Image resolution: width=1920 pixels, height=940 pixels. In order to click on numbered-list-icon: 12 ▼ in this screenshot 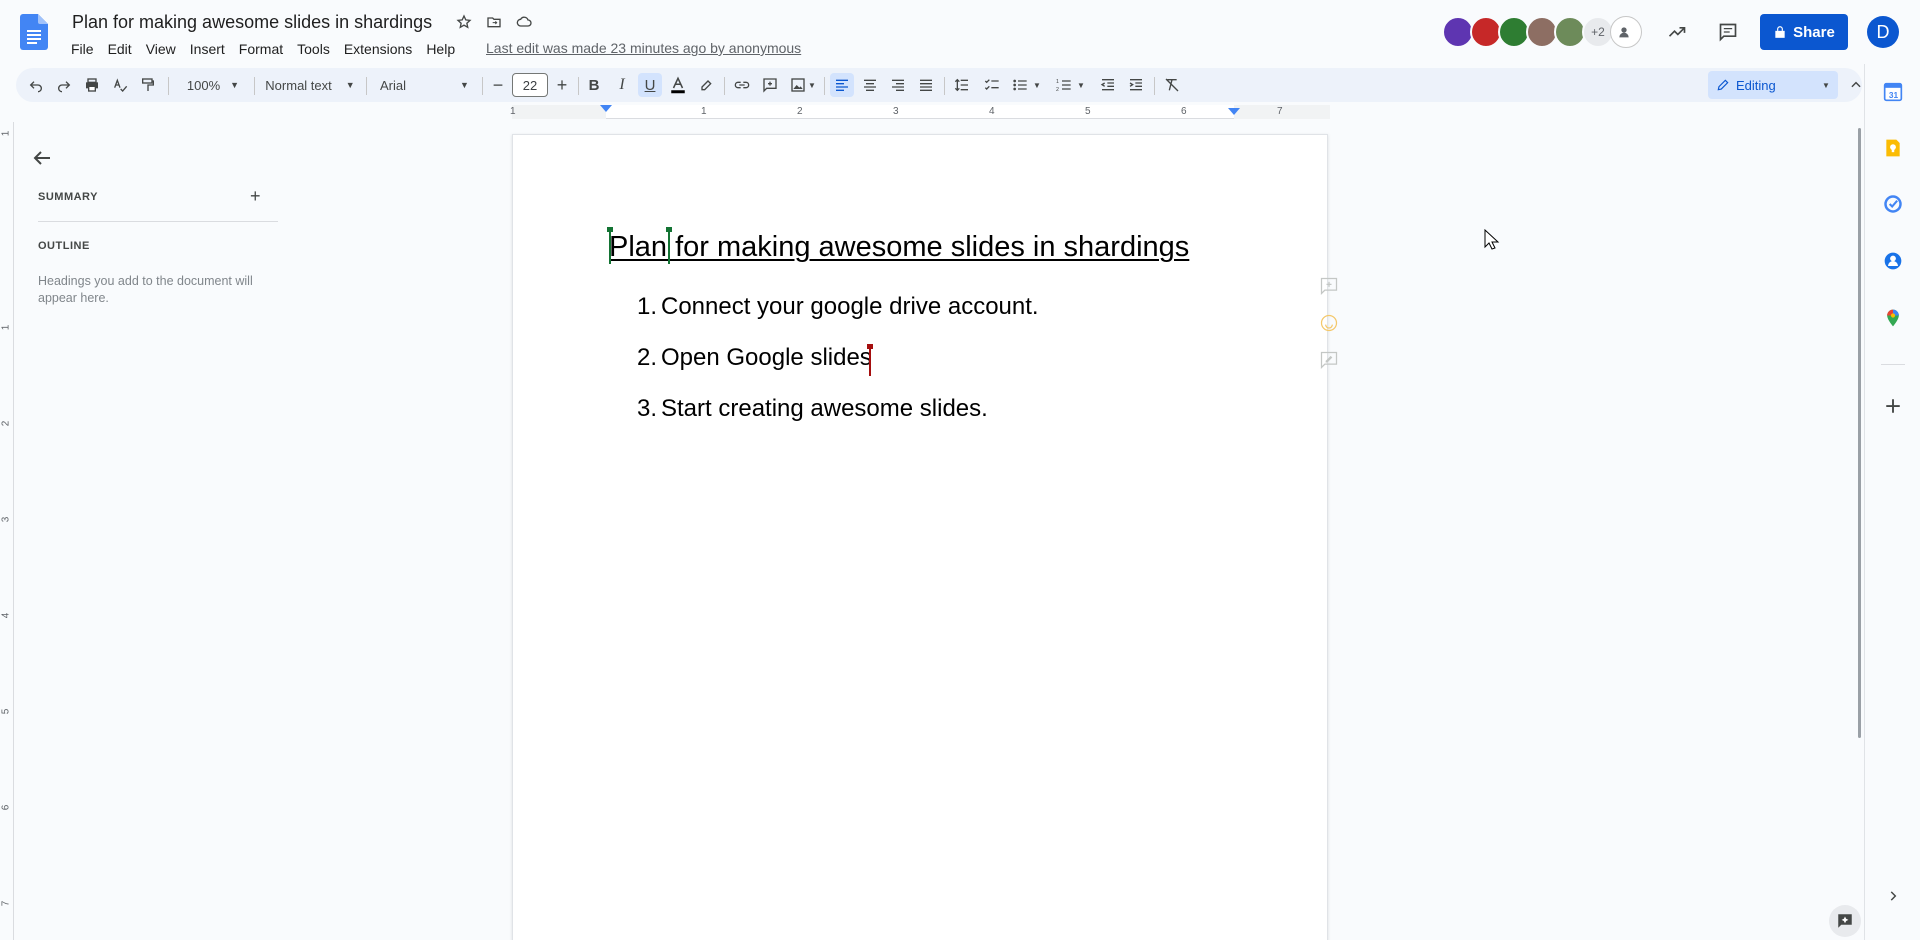, I will do `click(1070, 85)`.